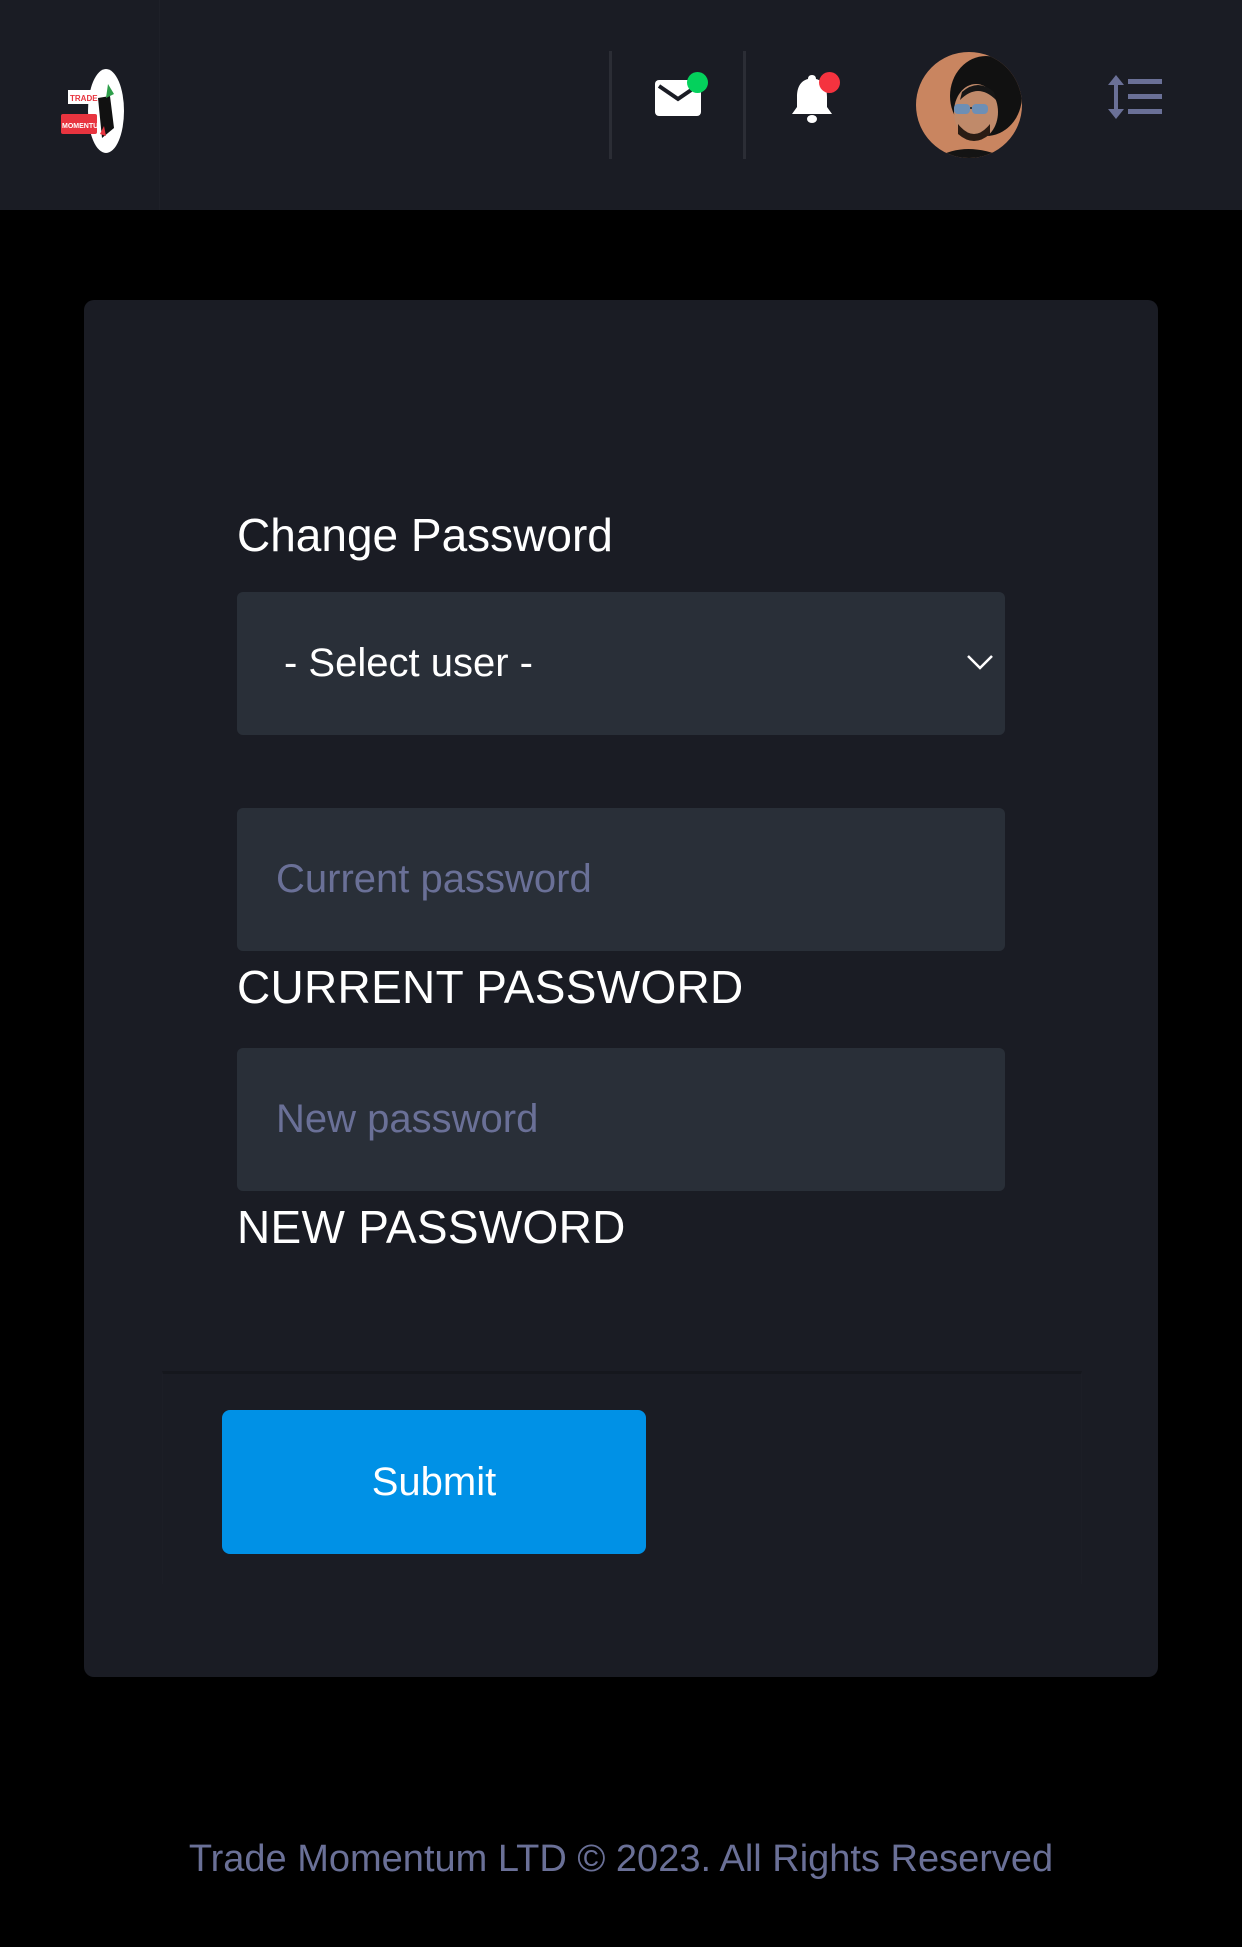  What do you see at coordinates (621, 1119) in the screenshot?
I see `new-password-input` at bounding box center [621, 1119].